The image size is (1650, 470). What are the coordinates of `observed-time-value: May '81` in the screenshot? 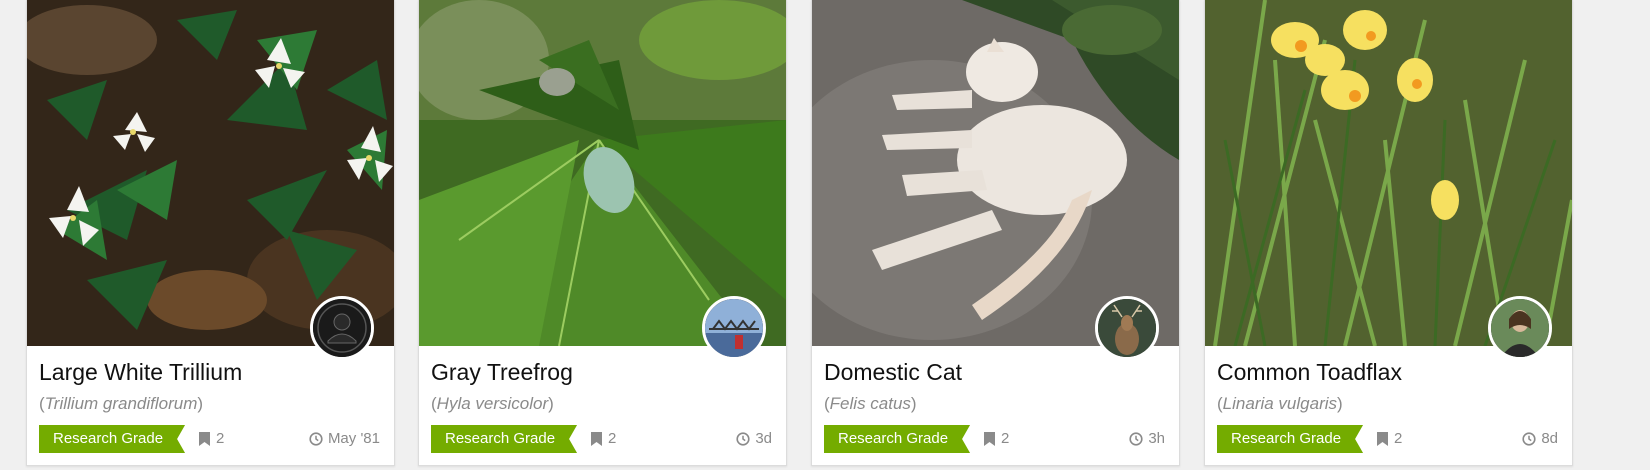 It's located at (353, 438).